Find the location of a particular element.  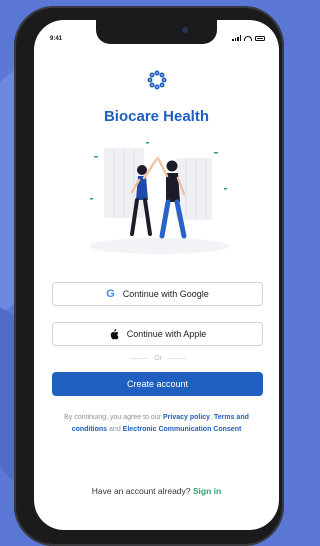

camera-icon is located at coordinates (185, 30).